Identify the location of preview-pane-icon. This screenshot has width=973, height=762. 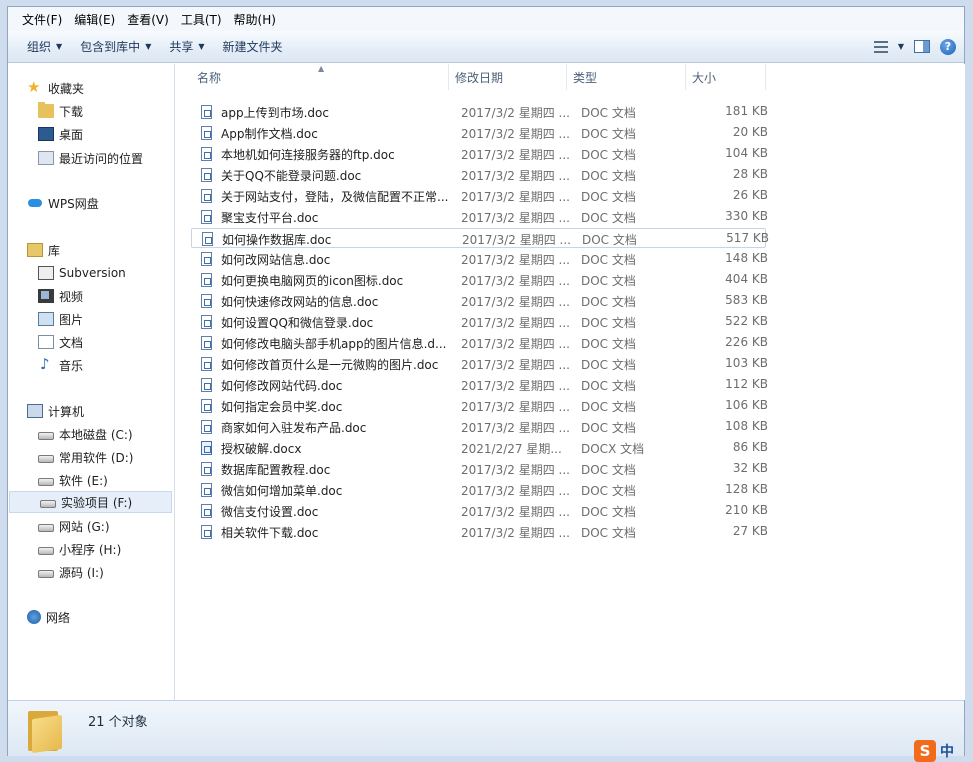
(922, 46).